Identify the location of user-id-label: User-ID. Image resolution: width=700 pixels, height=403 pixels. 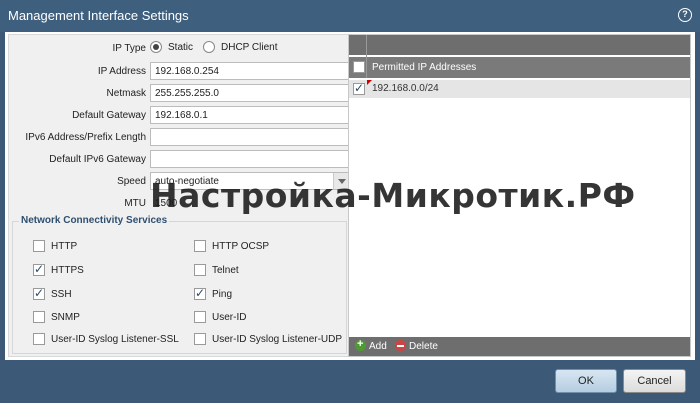
(229, 317).